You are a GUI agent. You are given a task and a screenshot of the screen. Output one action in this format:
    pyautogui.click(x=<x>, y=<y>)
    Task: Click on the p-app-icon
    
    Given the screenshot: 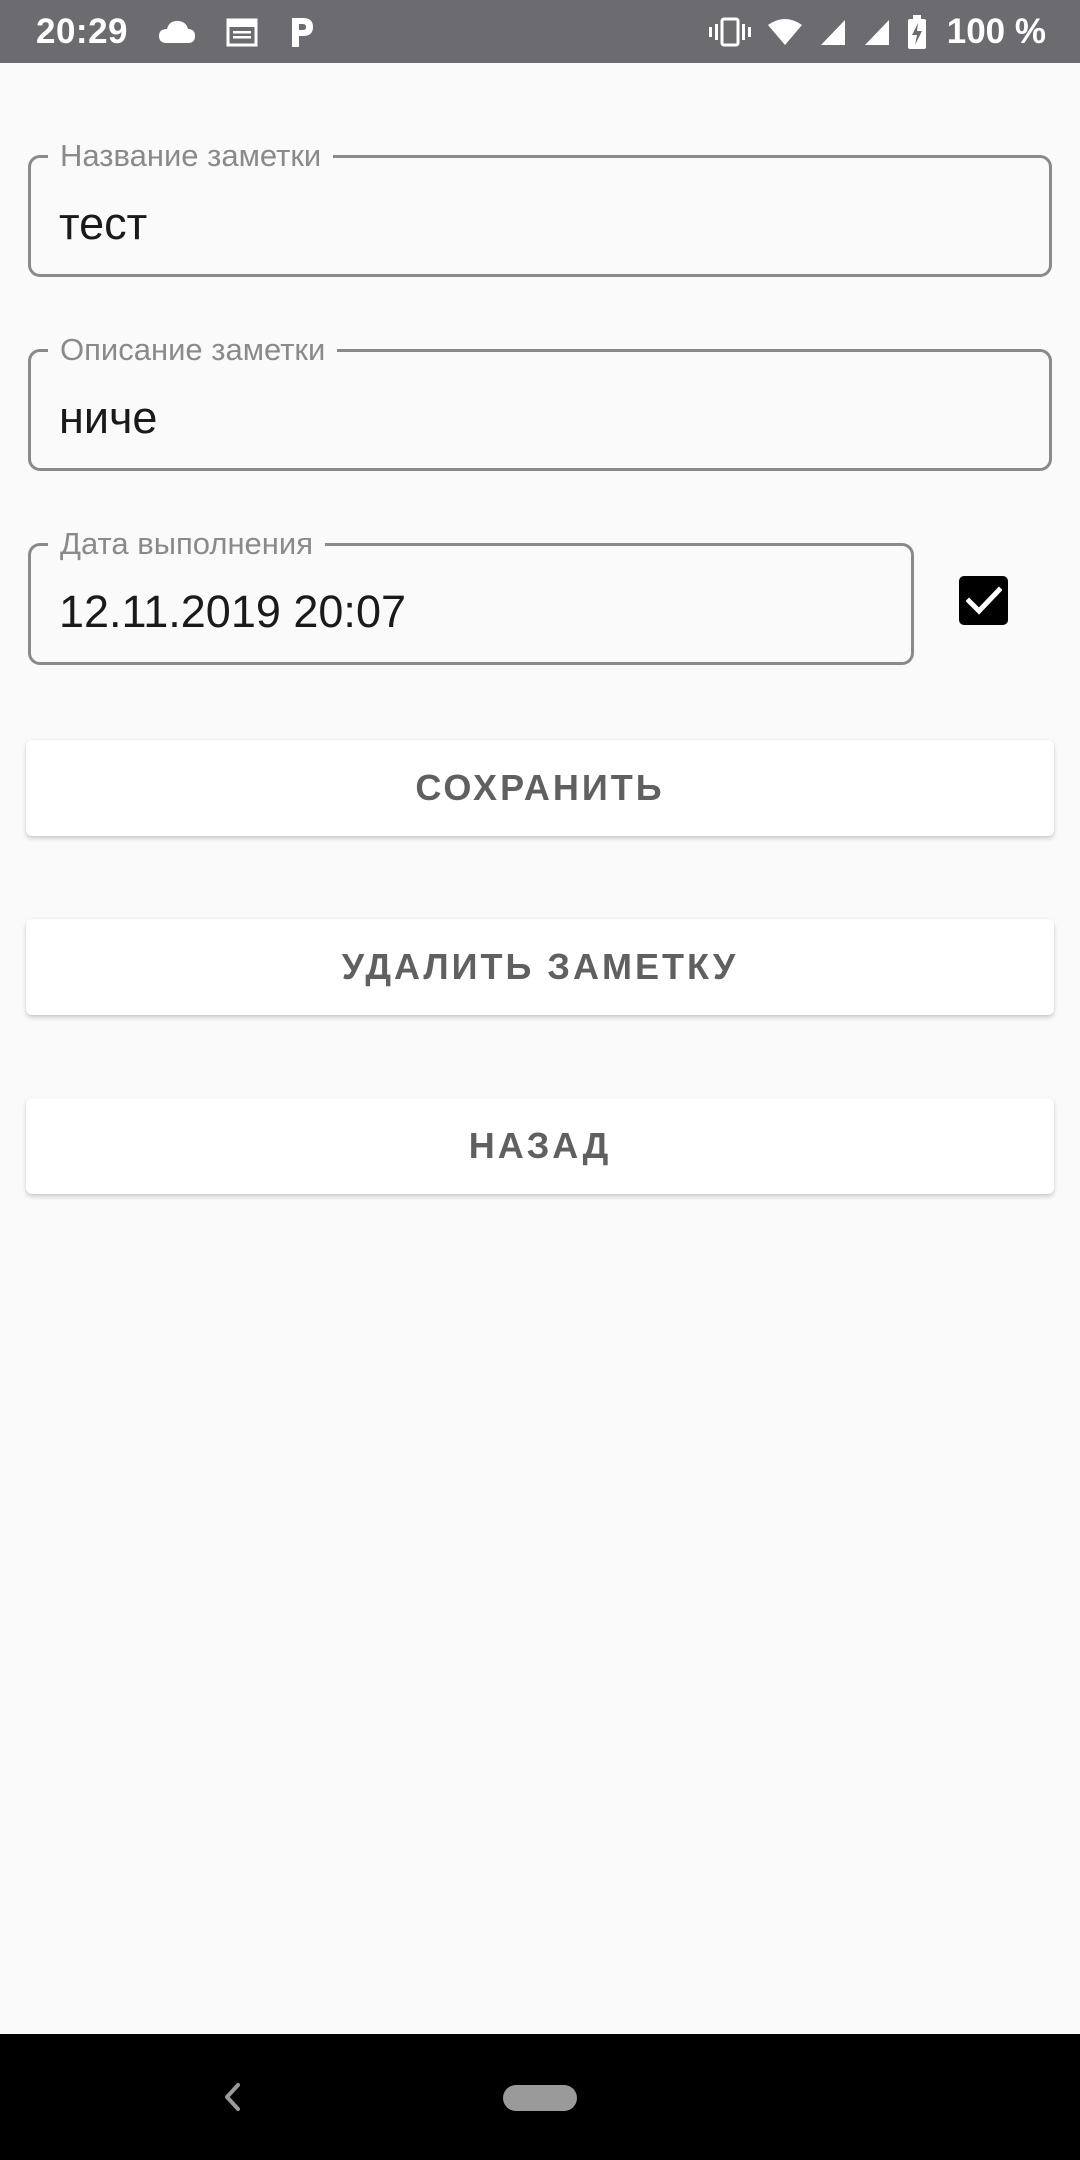 What is the action you would take?
    pyautogui.click(x=302, y=32)
    